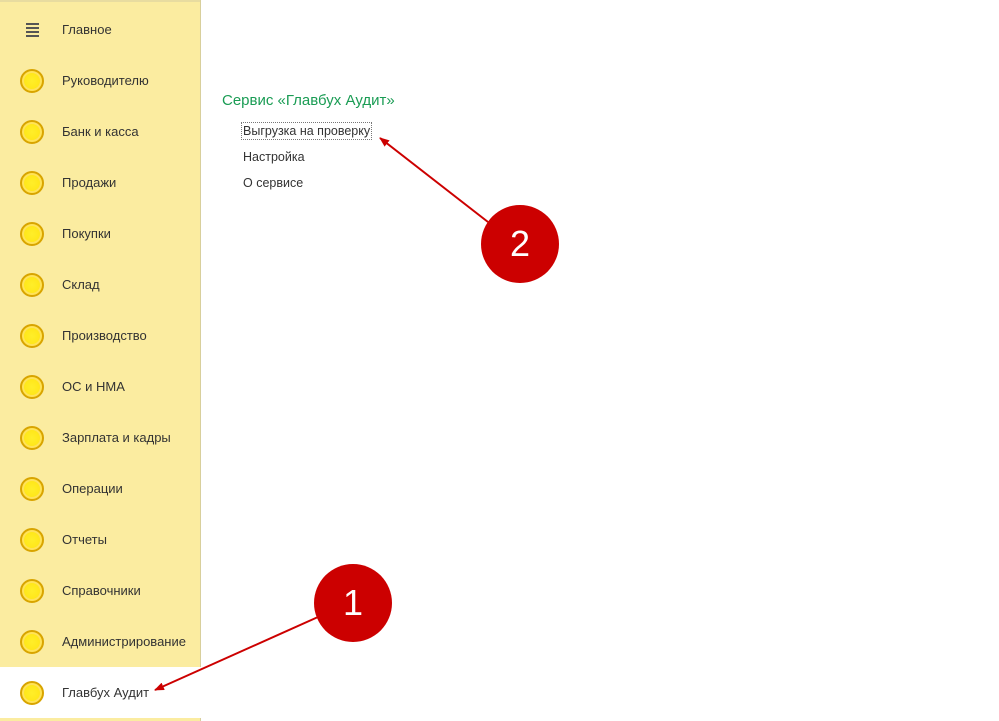 The image size is (999, 721). I want to click on settings-link: Настройка, so click(274, 157).